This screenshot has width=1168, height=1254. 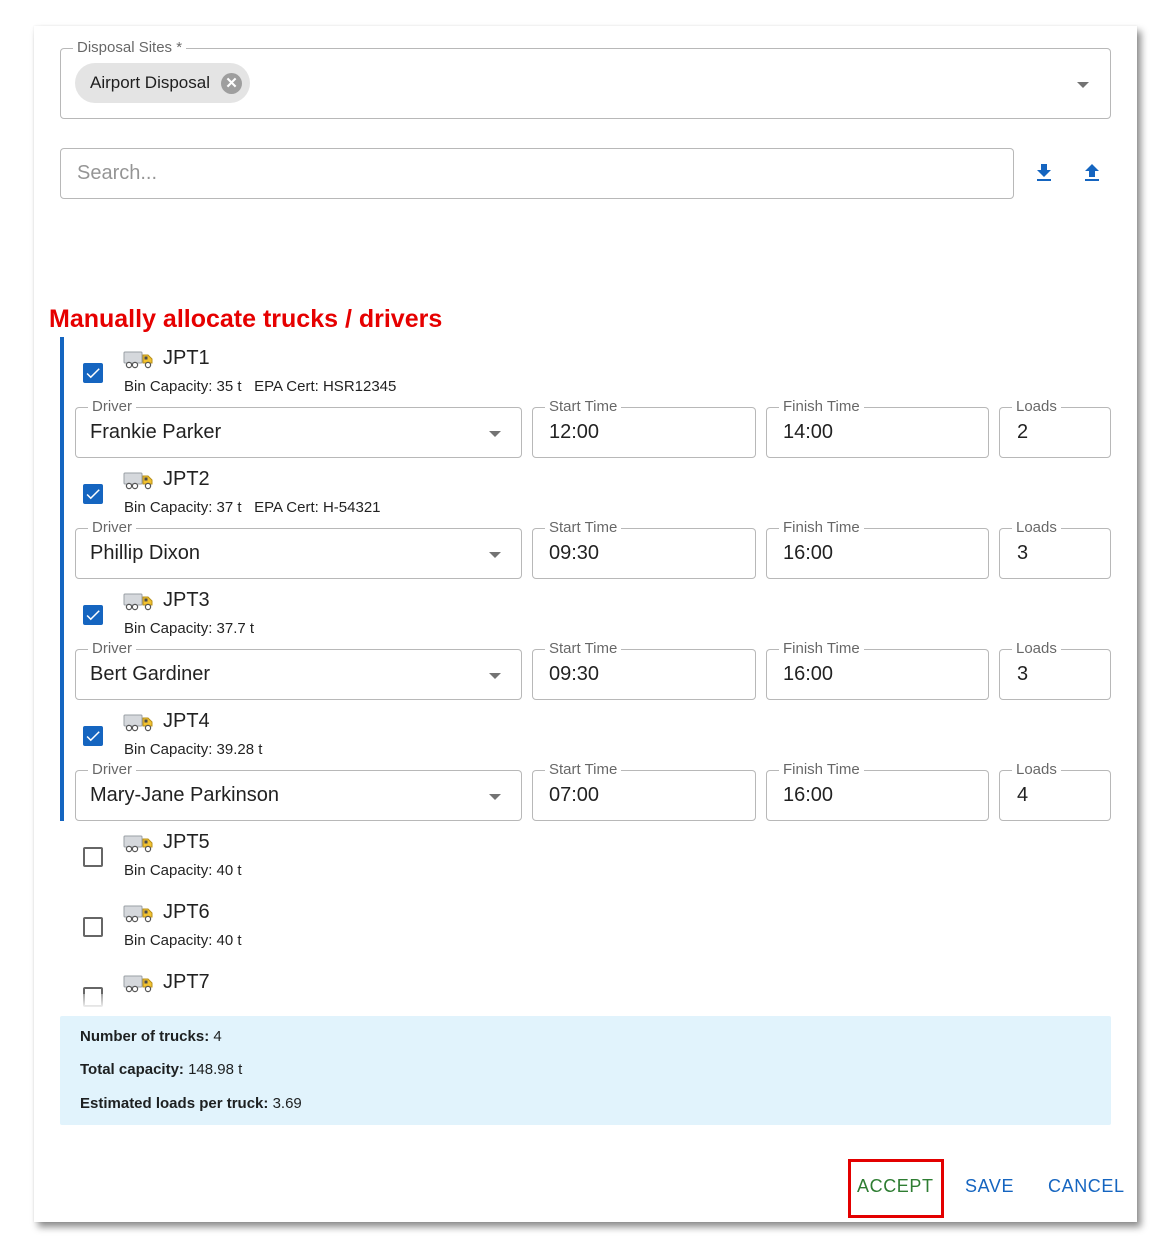 I want to click on driver-select: Driver Frankie Parker, so click(x=298, y=428).